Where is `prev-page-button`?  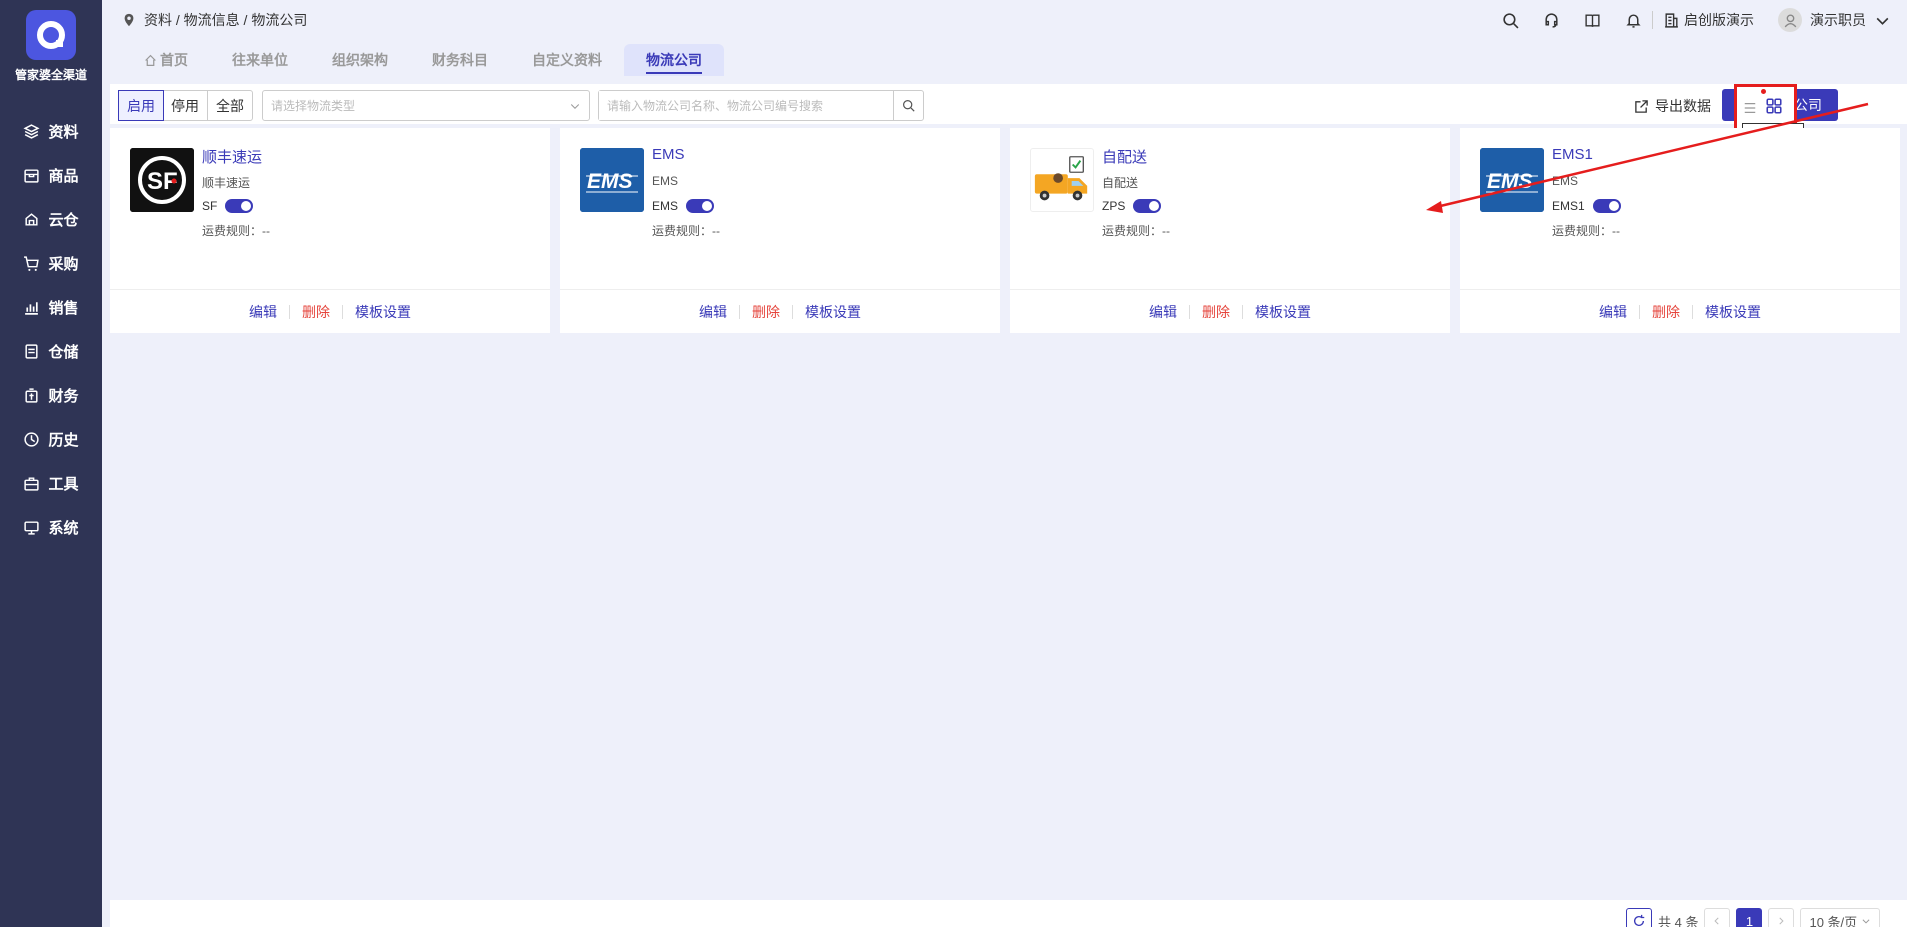
prev-page-button is located at coordinates (1717, 917).